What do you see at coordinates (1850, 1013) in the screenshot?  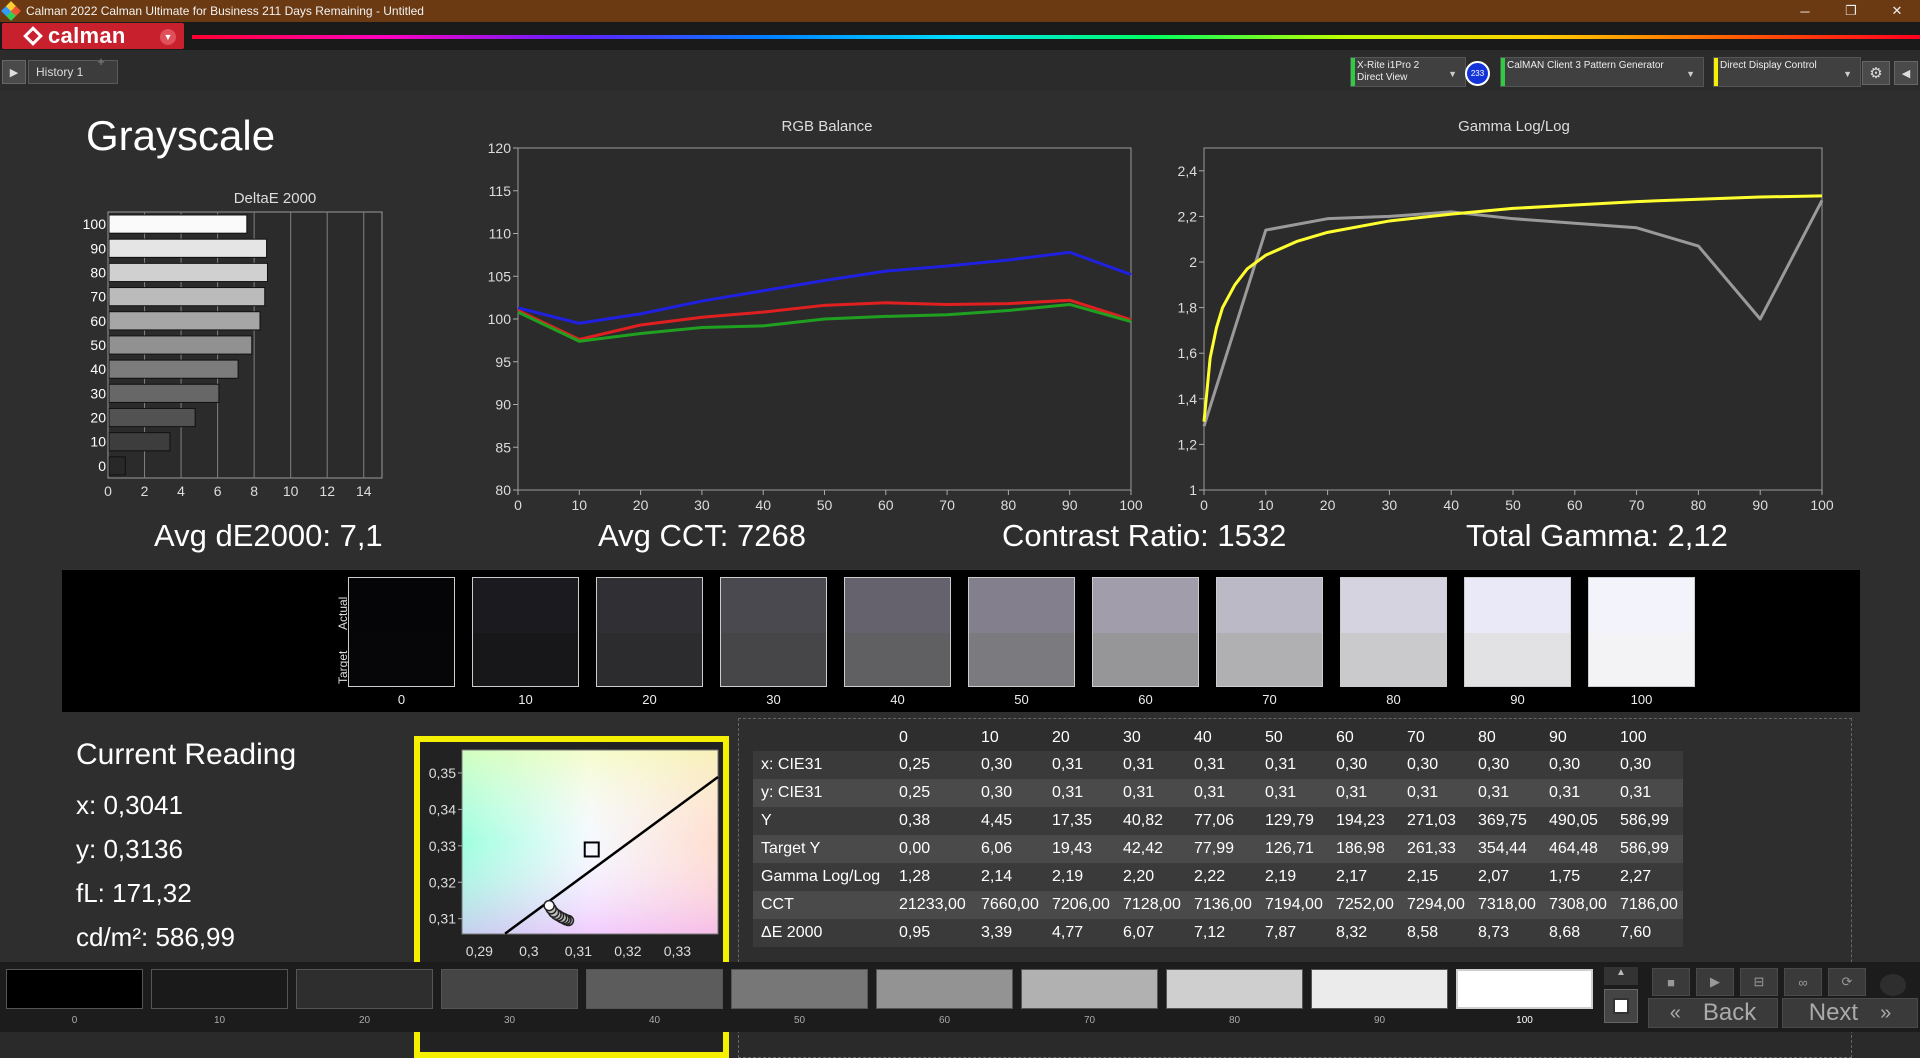 I see `next-button: Next »` at bounding box center [1850, 1013].